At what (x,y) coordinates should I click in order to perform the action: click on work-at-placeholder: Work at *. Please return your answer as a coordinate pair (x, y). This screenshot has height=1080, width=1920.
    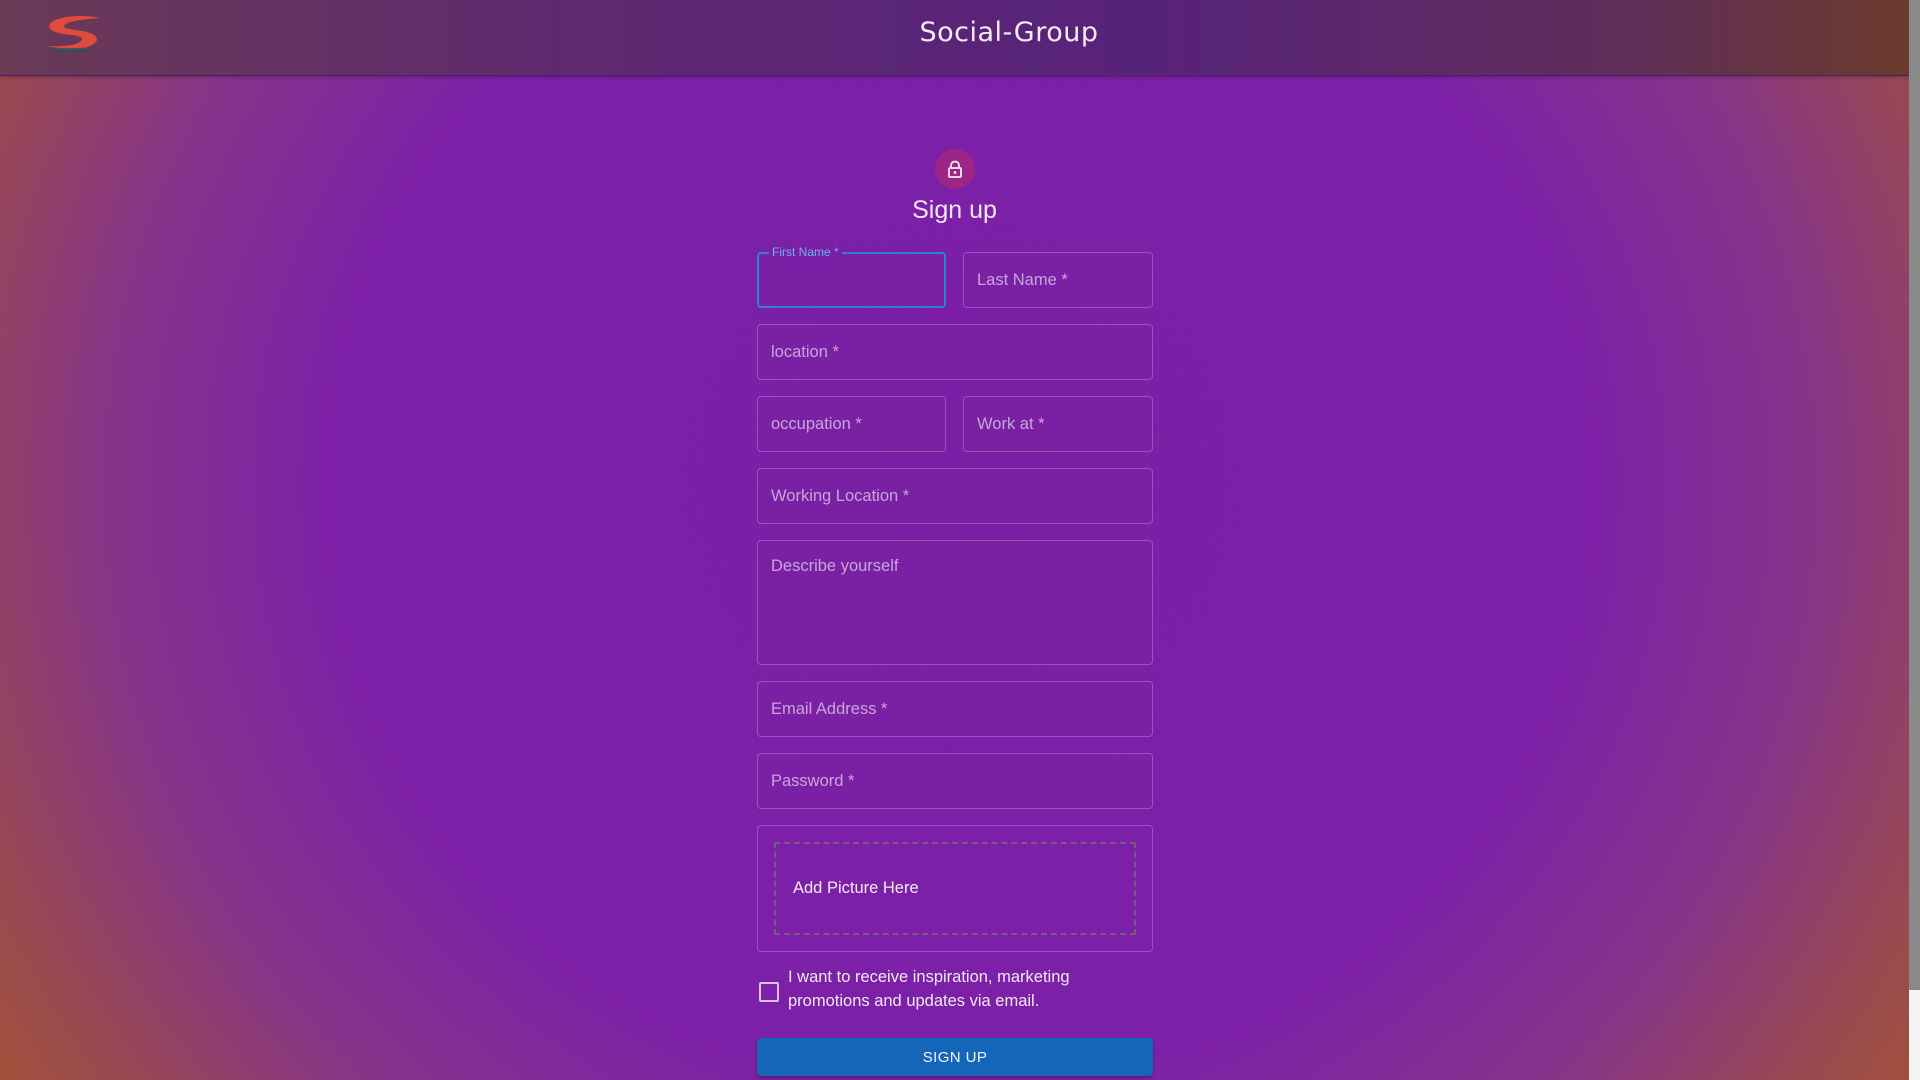
    Looking at the image, I should click on (1011, 424).